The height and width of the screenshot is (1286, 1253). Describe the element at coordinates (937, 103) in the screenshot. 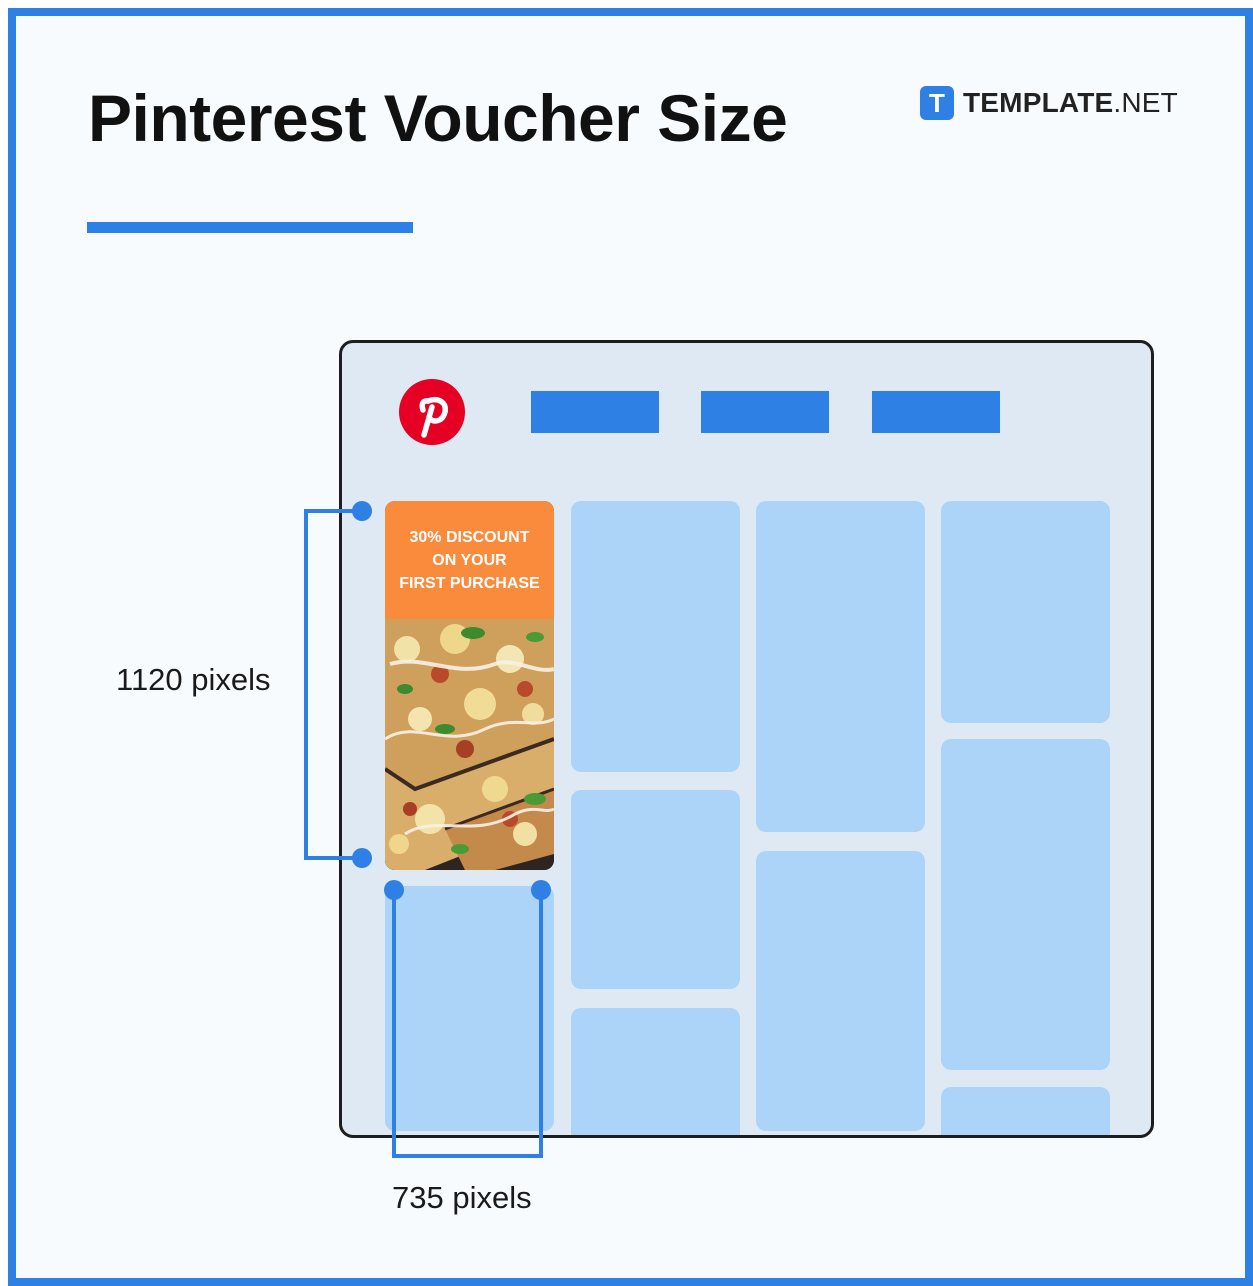

I see `template-logo-icon: T` at that location.